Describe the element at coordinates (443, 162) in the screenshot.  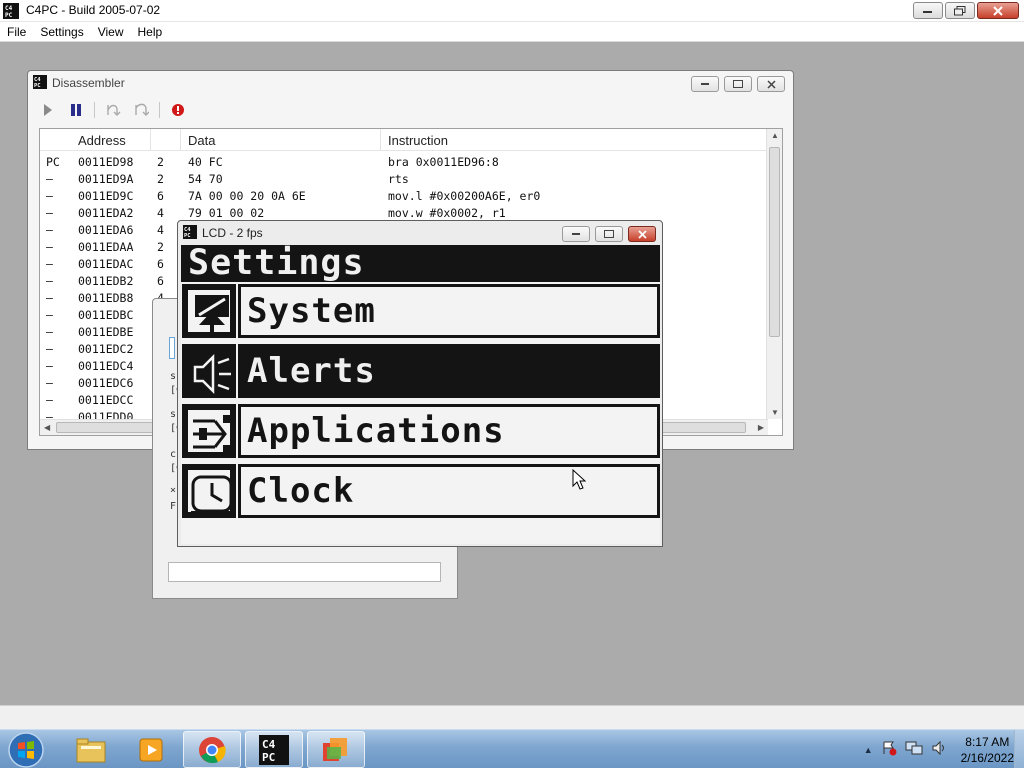
I see `row-instruction: bra 0x0011ED96:8` at that location.